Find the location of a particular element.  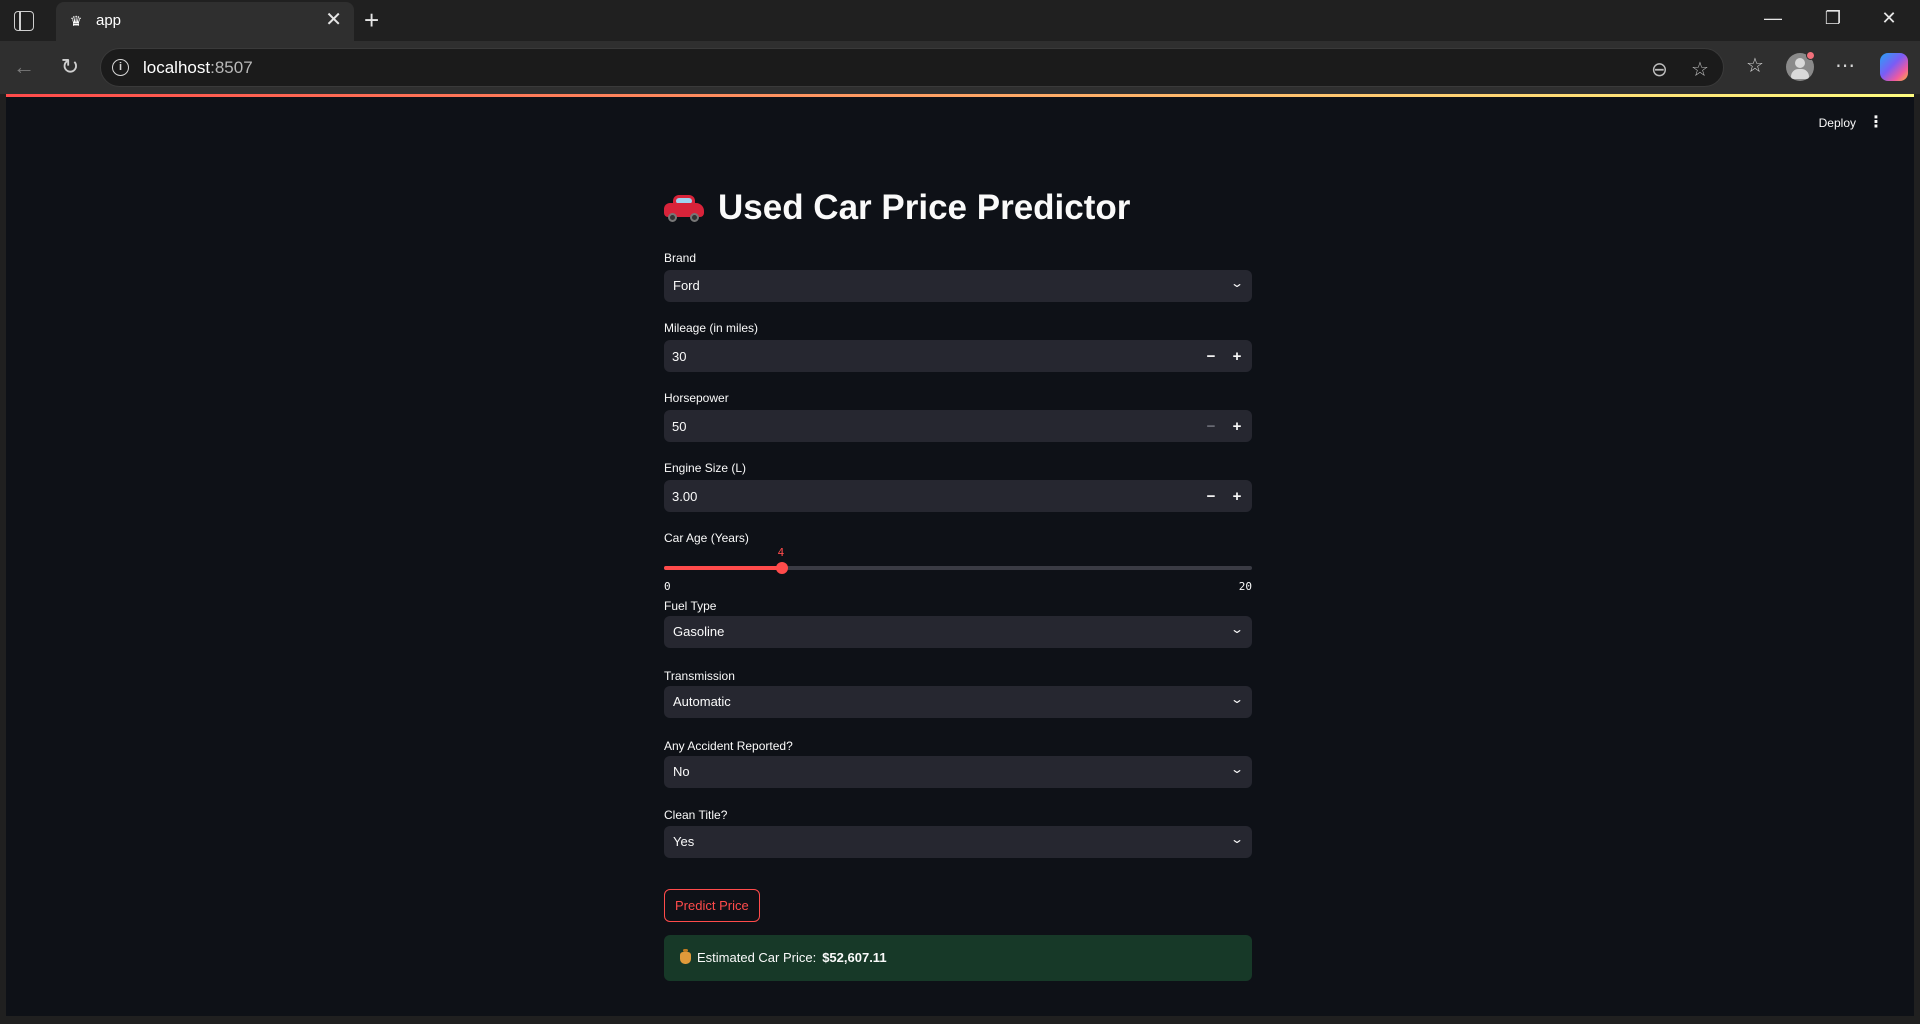

transmission-select: Automatic ⌄ is located at coordinates (958, 702).